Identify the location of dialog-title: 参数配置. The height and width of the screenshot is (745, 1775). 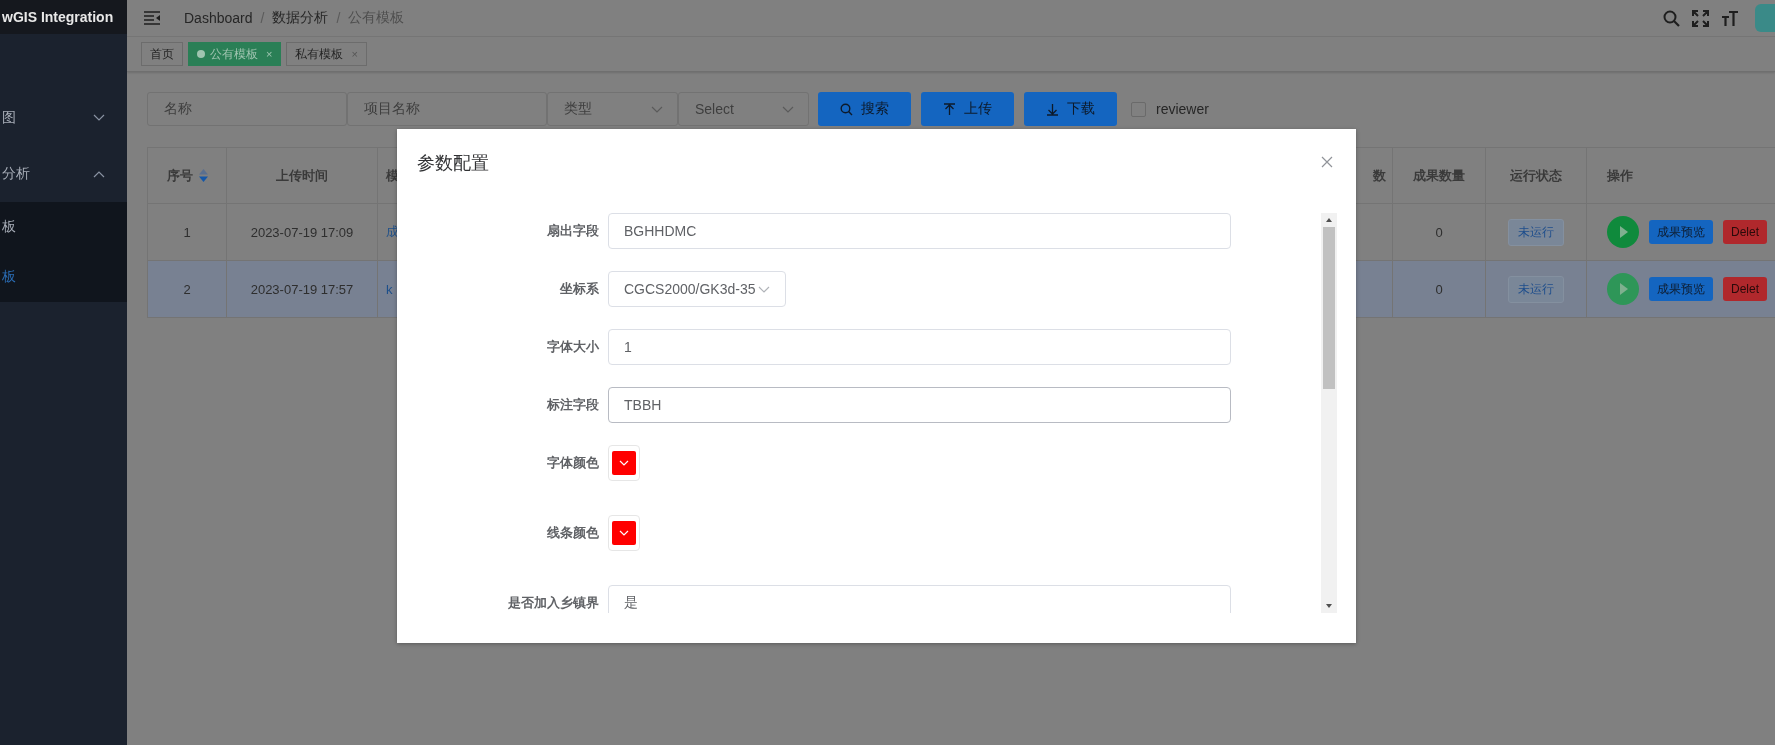
(453, 163).